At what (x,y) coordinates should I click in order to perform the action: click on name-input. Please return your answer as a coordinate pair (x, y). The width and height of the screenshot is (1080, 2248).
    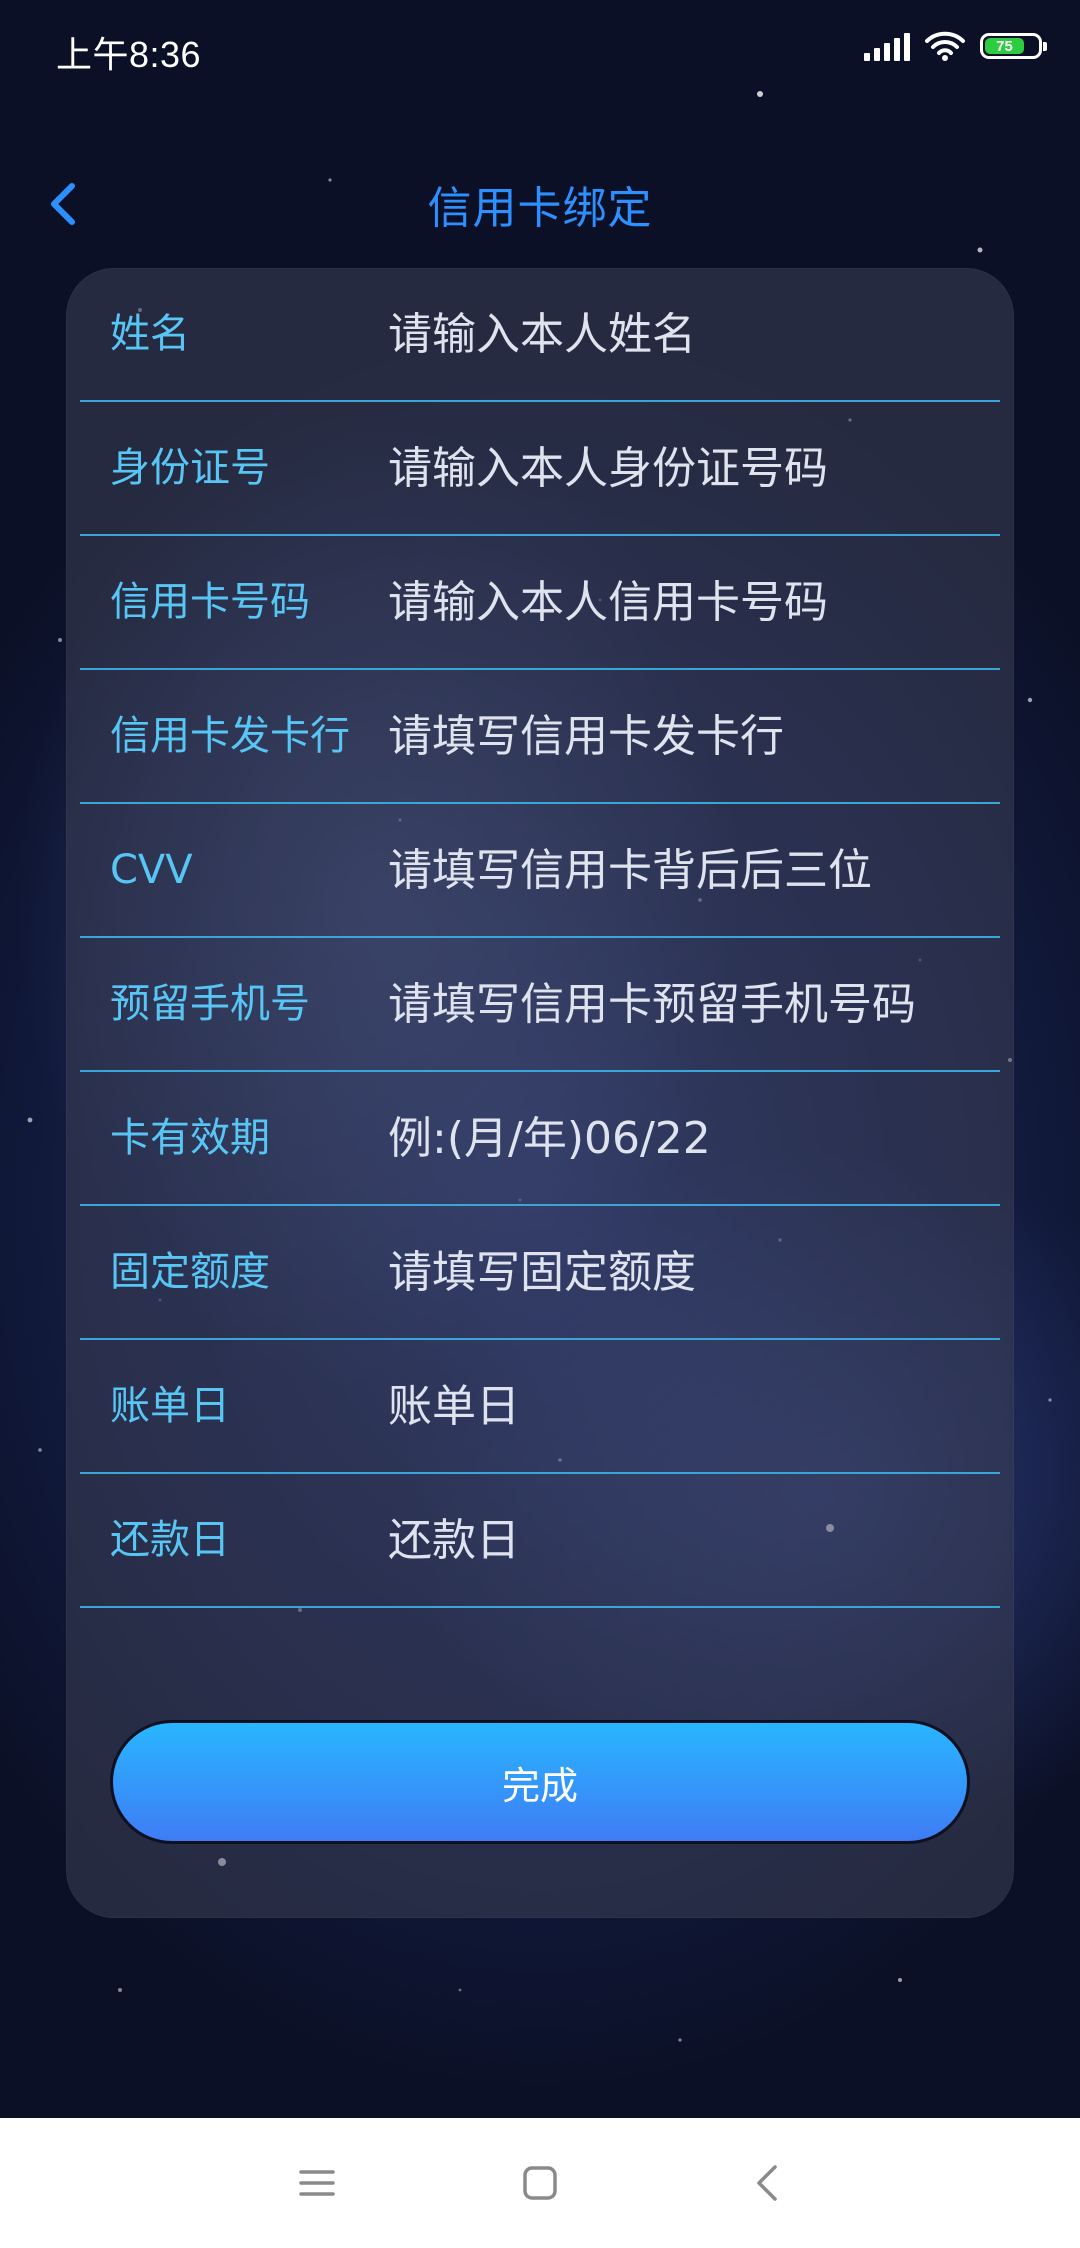
    Looking at the image, I should click on (688, 334).